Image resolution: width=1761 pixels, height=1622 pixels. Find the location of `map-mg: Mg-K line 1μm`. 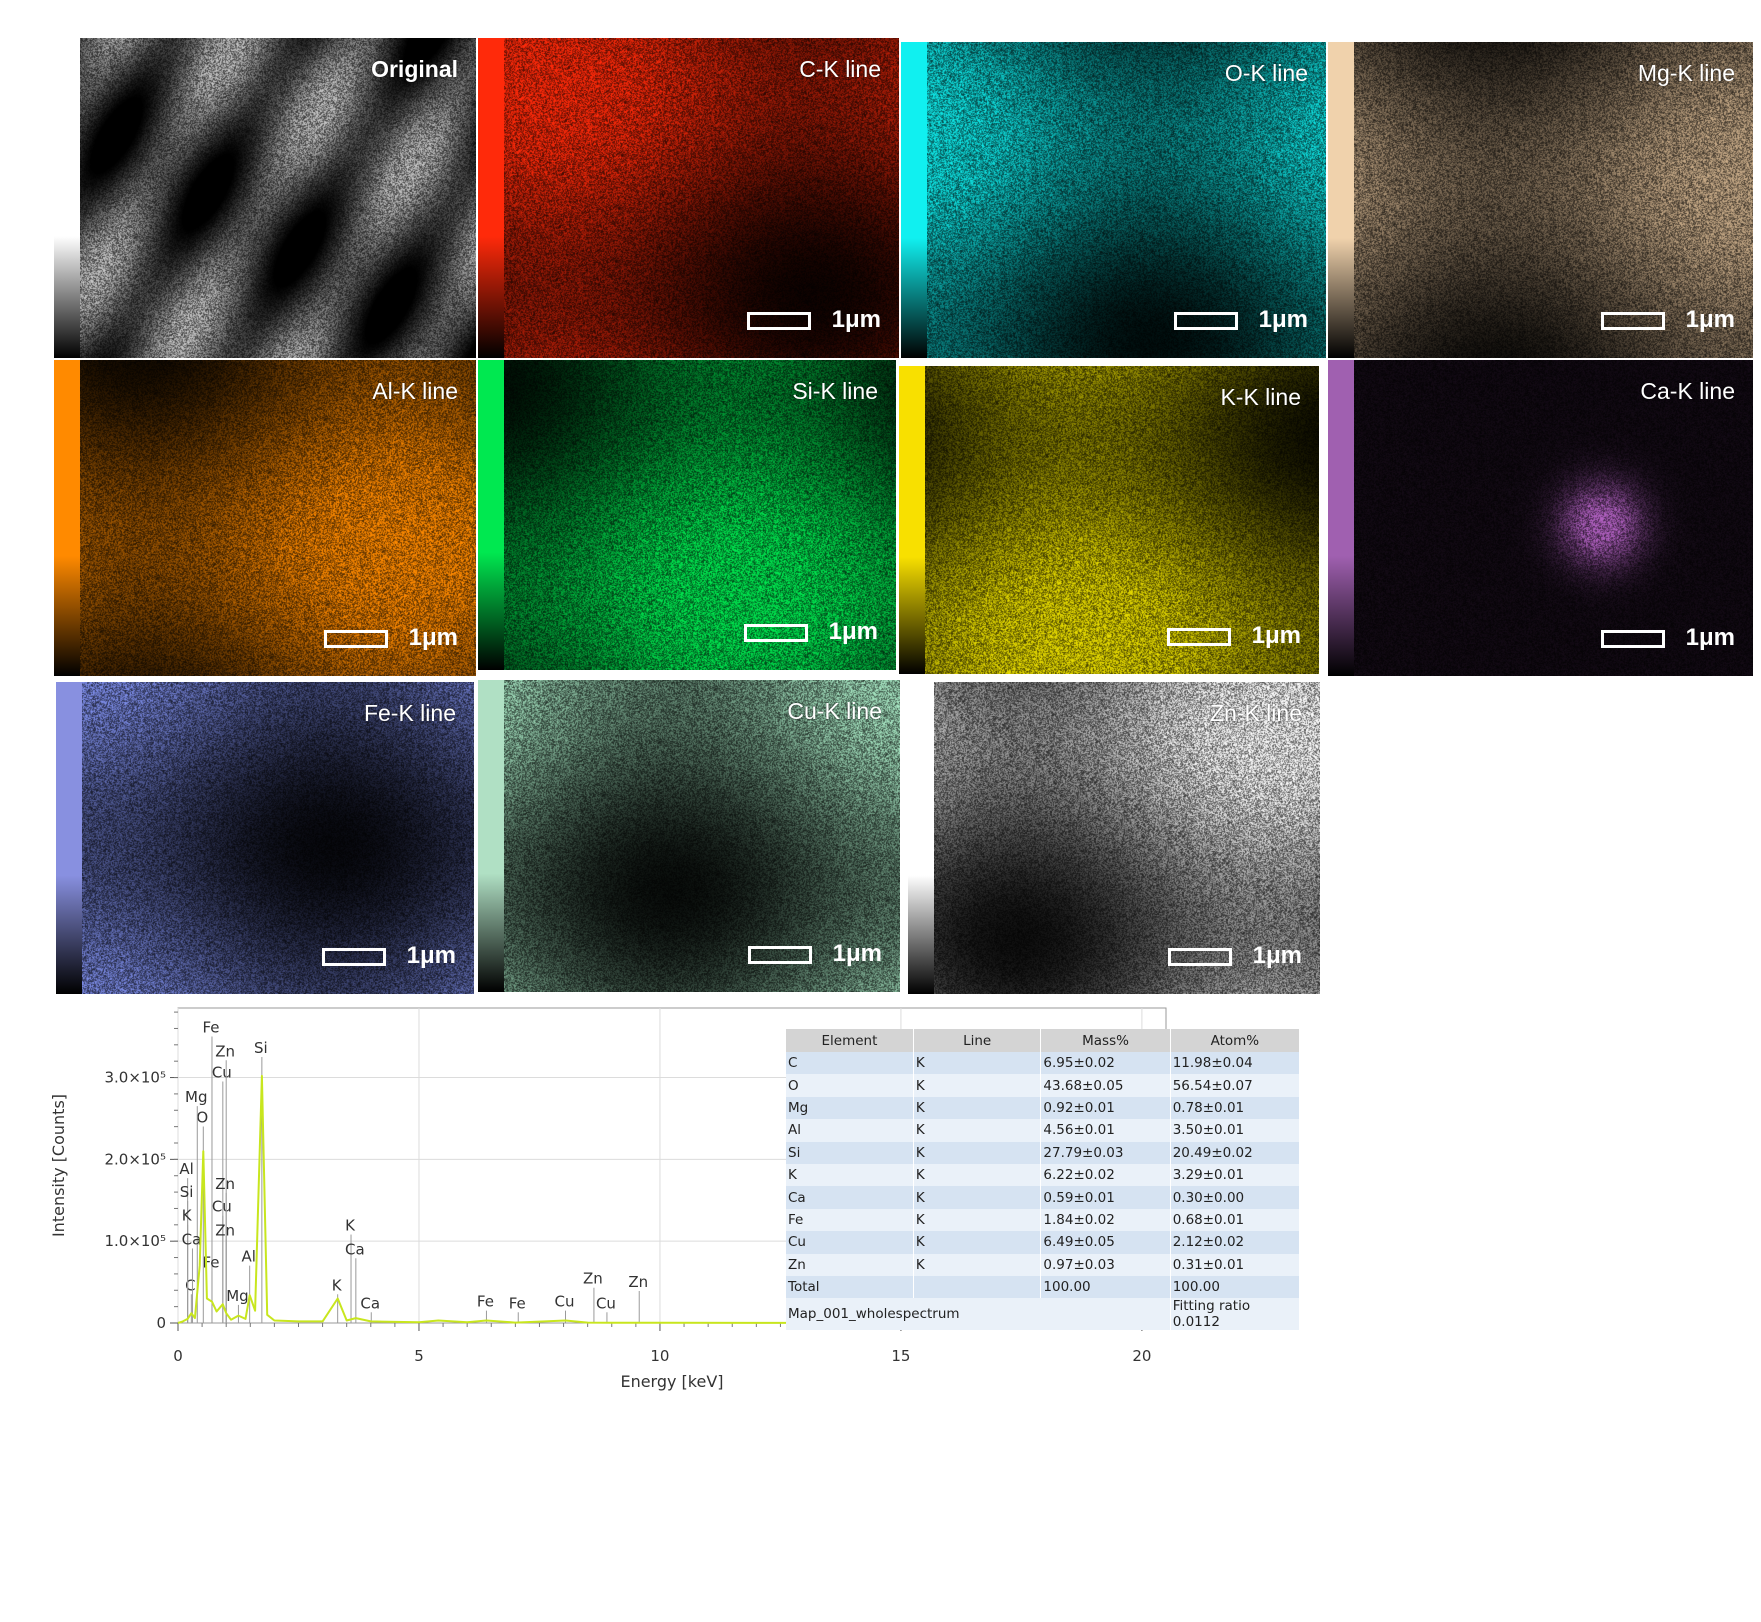

map-mg: Mg-K line 1μm is located at coordinates (1540, 200).